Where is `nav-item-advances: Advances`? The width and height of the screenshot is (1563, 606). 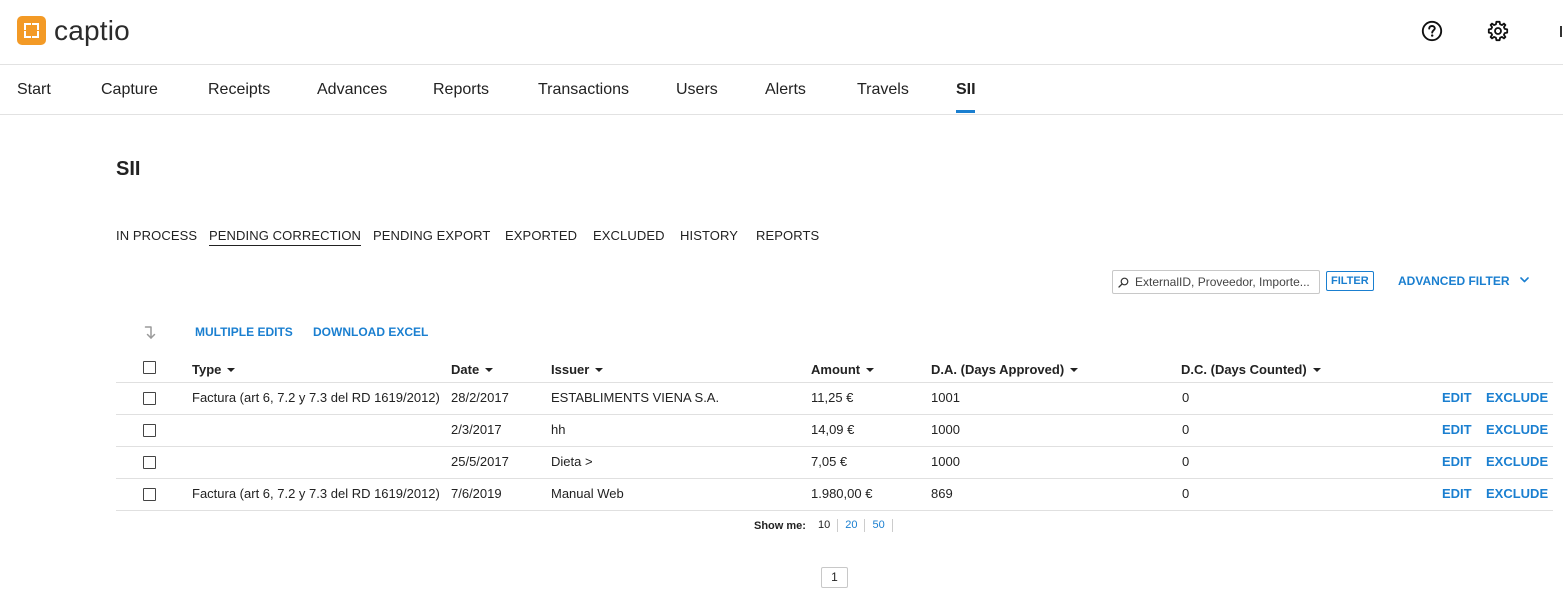
nav-item-advances: Advances is located at coordinates (352, 90).